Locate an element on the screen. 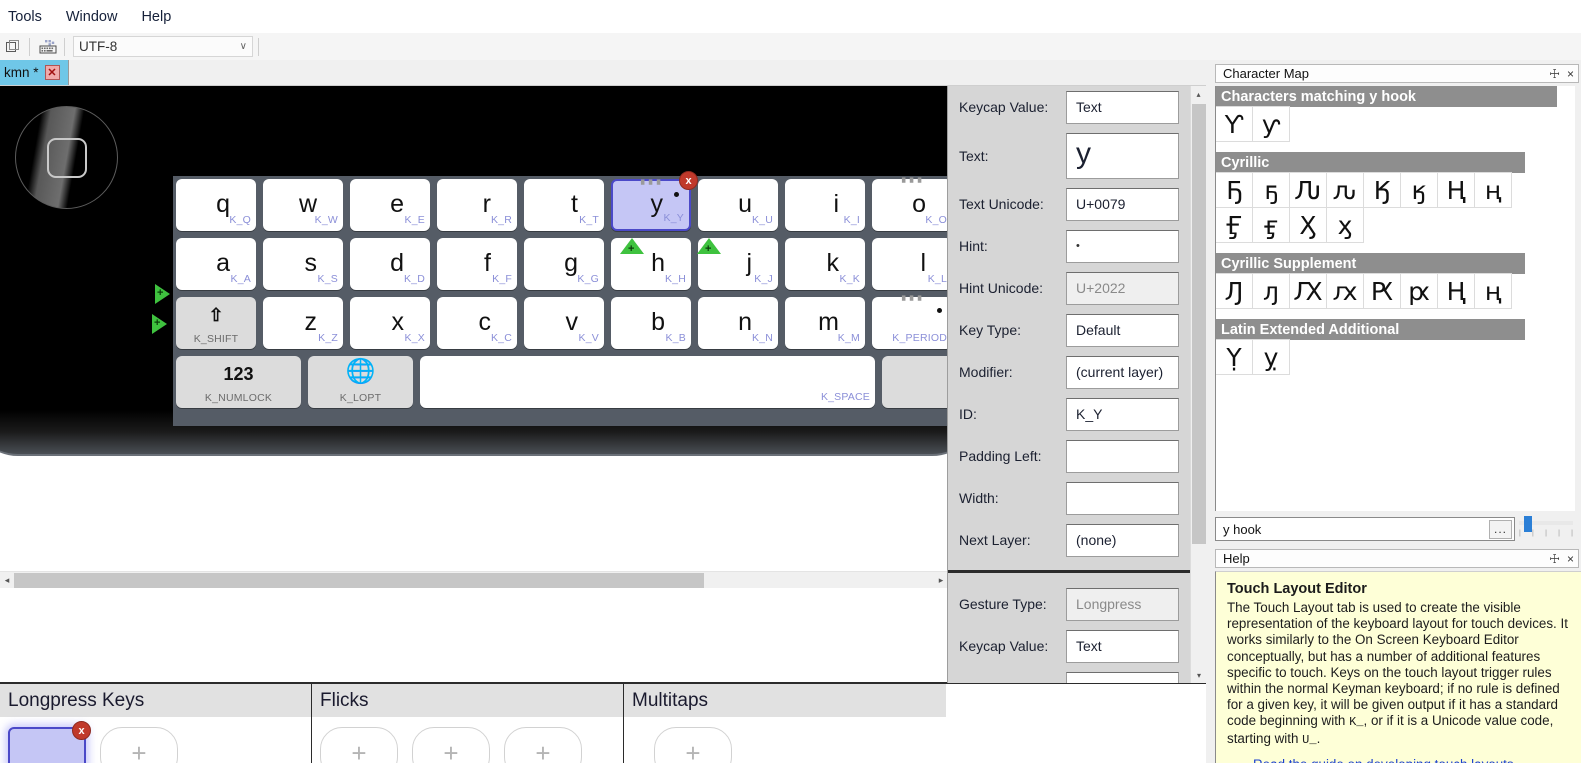  key-K_N: n K_N is located at coordinates (738, 323).